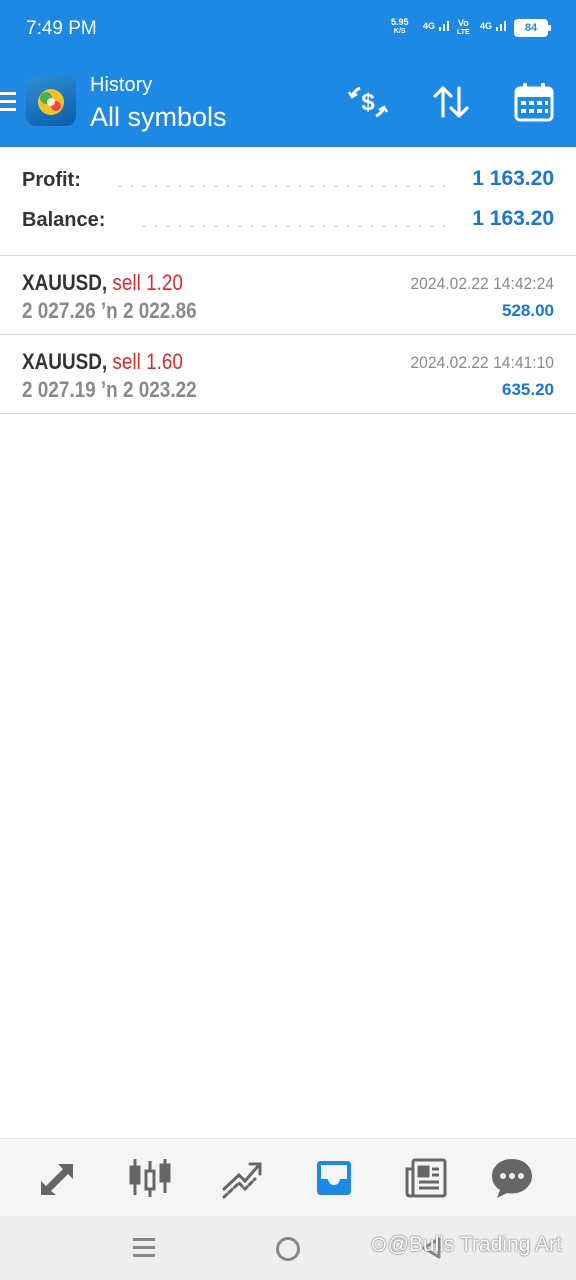 Image resolution: width=576 pixels, height=1280 pixels. I want to click on deal-symbol: XAUUSD, sell 1.20, so click(102, 283).